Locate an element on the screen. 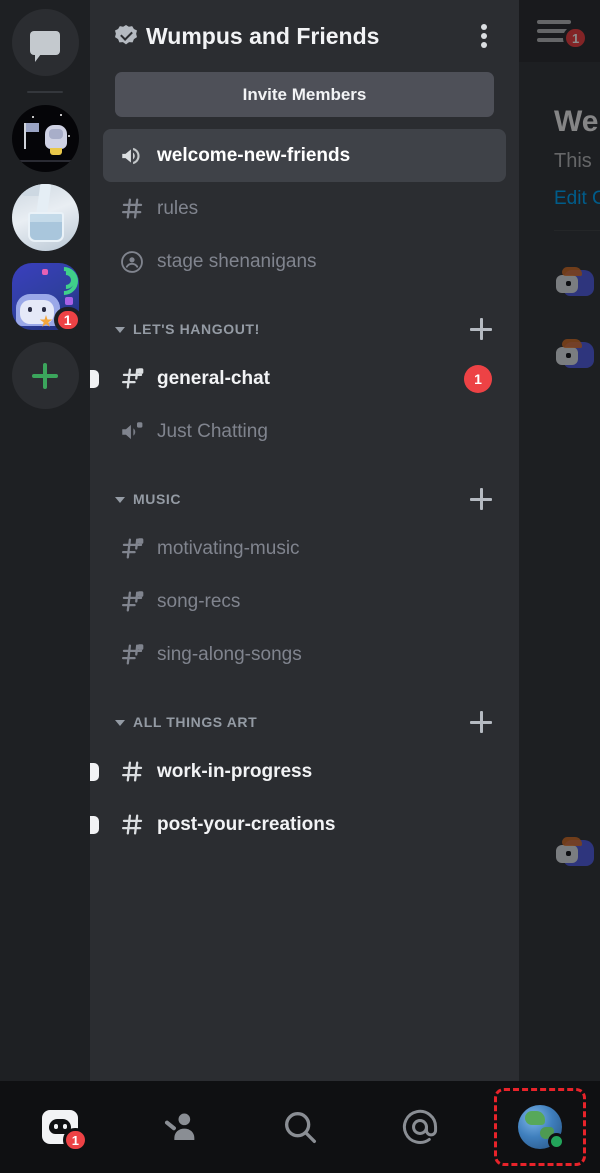 This screenshot has height=1173, width=600. channel-welcome-new-friends: welcome-new-friends is located at coordinates (304, 155).